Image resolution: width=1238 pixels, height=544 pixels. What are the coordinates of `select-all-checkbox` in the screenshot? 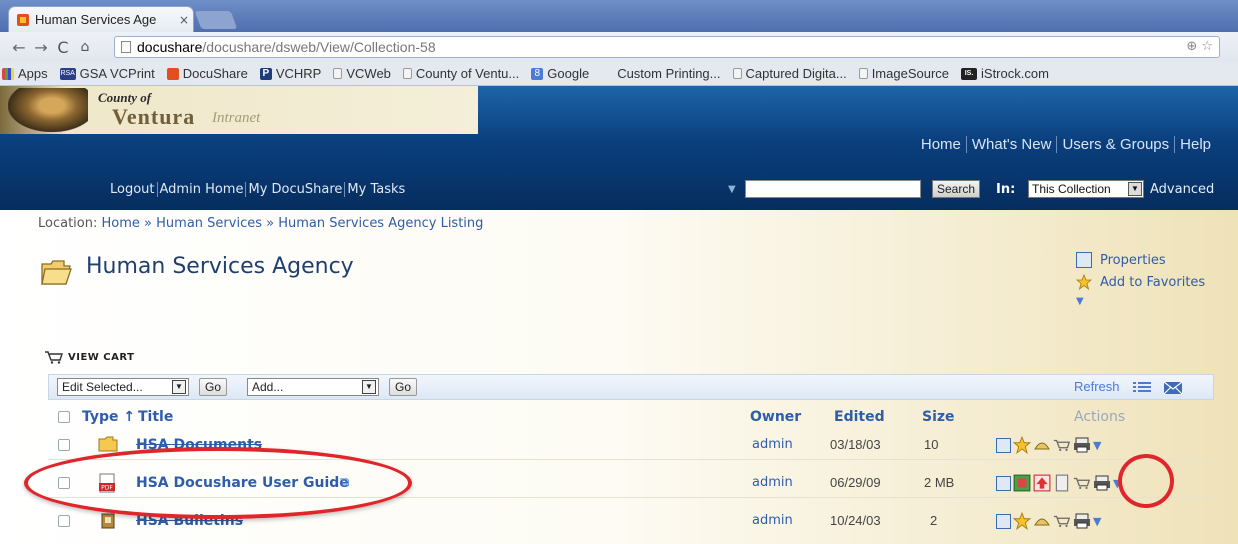 It's located at (64, 417).